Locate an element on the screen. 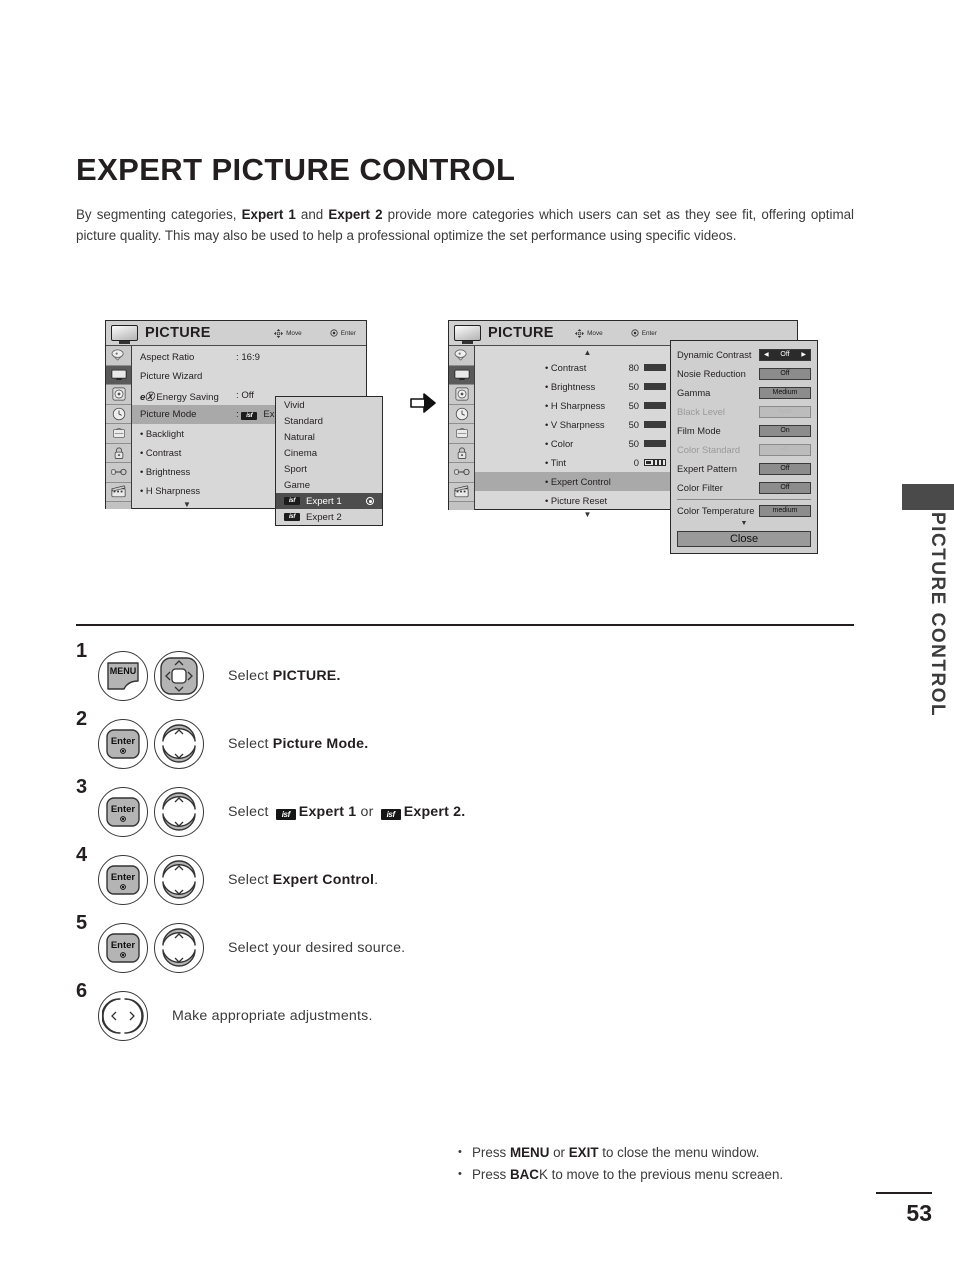 The height and width of the screenshot is (1272, 954). step-instruction: Select Expert Control. is located at coordinates (303, 880).